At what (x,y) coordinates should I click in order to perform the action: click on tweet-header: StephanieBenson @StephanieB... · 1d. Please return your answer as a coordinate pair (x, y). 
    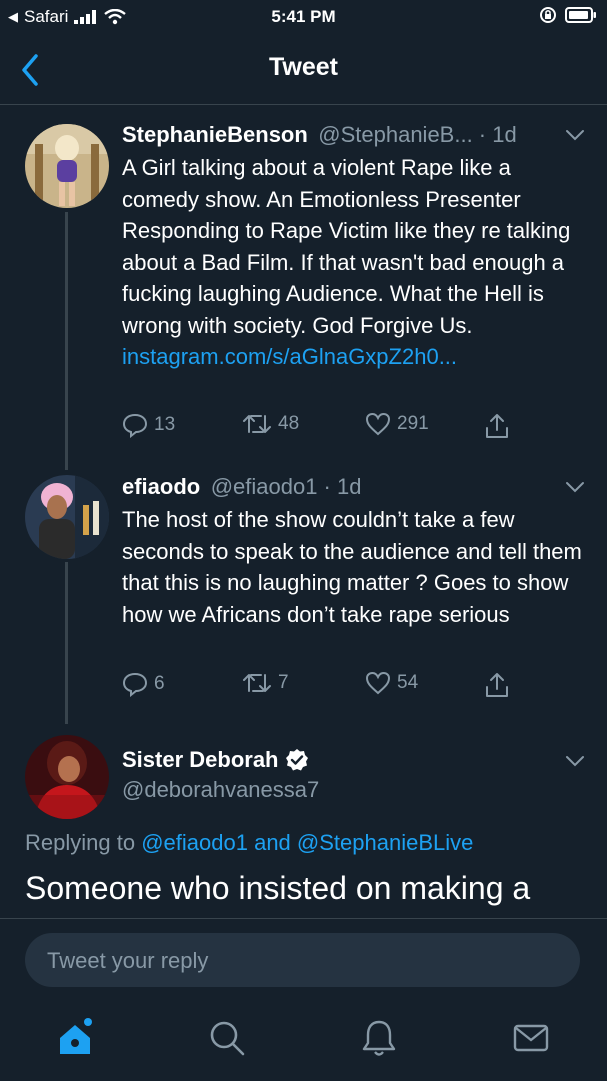
    Looking at the image, I should click on (319, 135).